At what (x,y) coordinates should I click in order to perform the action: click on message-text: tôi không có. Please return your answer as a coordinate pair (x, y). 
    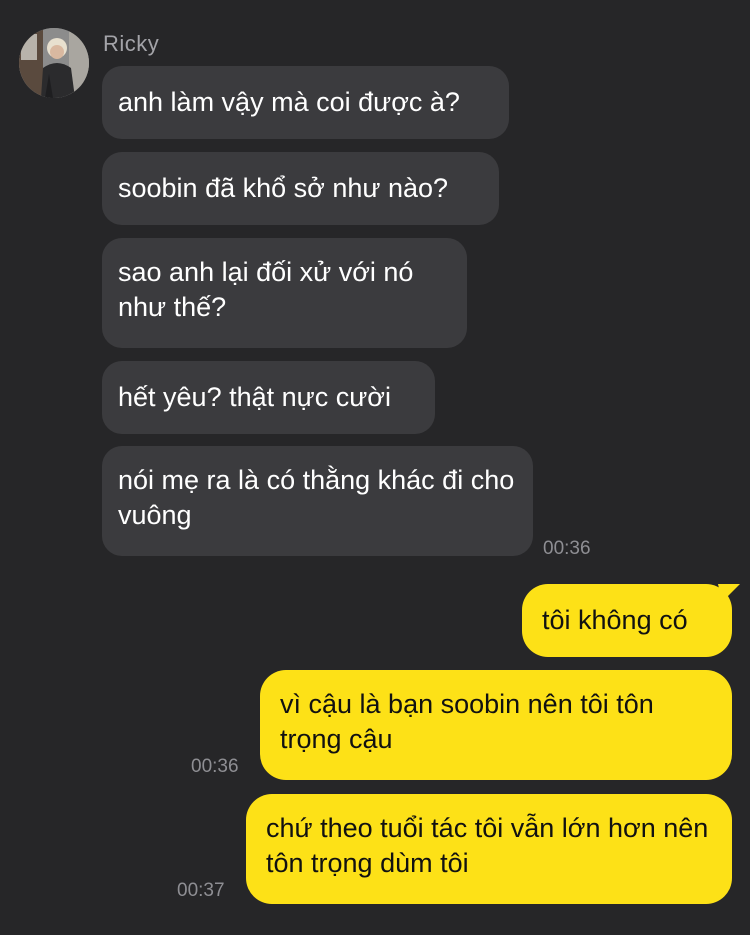
    Looking at the image, I should click on (615, 620).